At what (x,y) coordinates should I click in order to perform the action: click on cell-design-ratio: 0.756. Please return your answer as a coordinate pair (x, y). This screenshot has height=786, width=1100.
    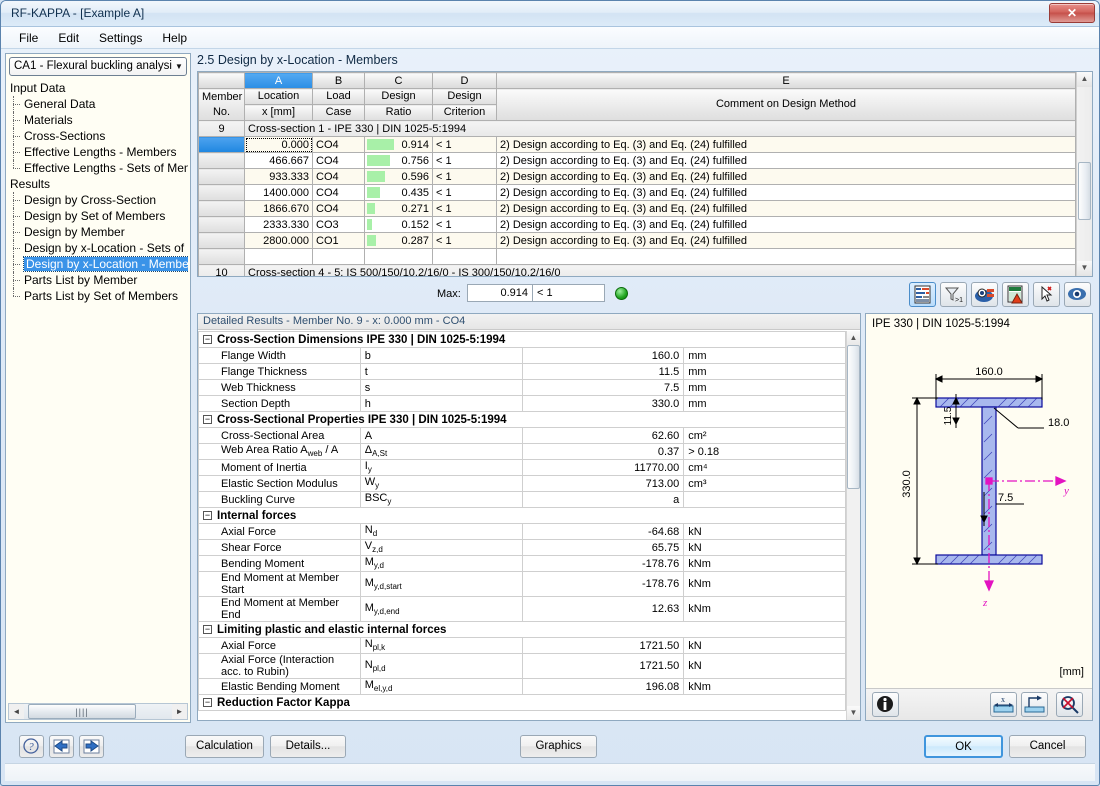
    Looking at the image, I should click on (398, 160).